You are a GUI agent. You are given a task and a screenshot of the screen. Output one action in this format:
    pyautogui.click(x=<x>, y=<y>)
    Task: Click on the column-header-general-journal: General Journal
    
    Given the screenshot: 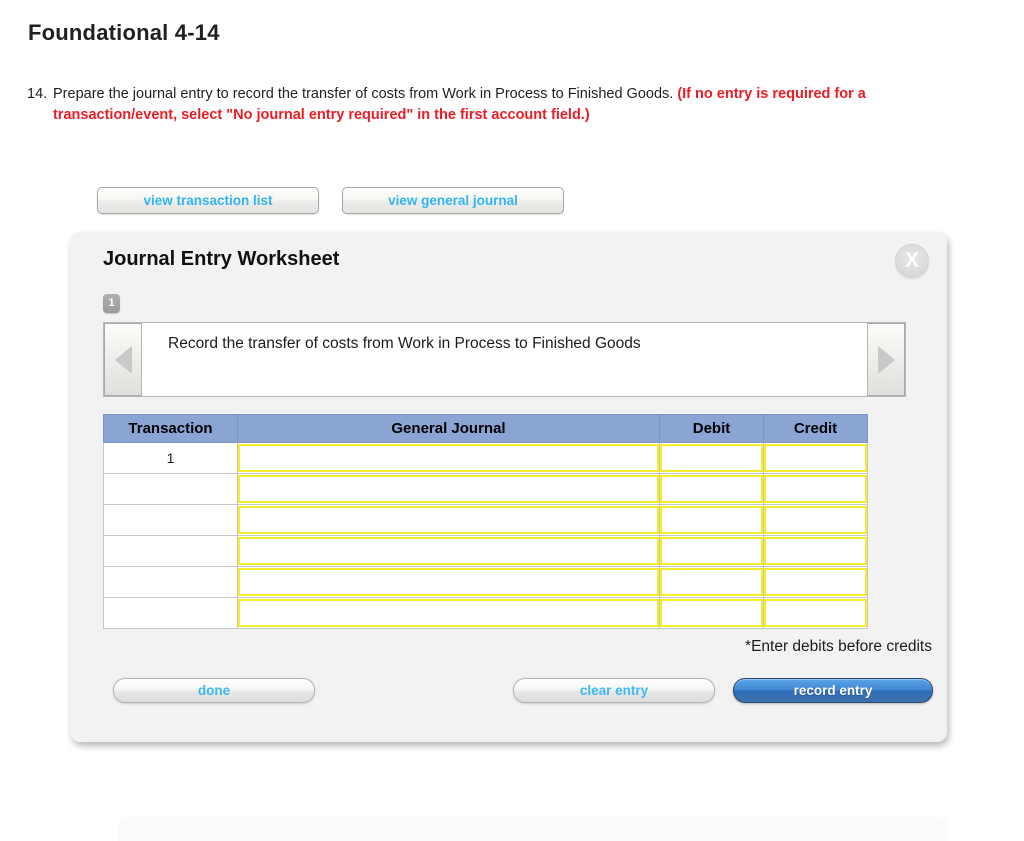 What is the action you would take?
    pyautogui.click(x=448, y=428)
    